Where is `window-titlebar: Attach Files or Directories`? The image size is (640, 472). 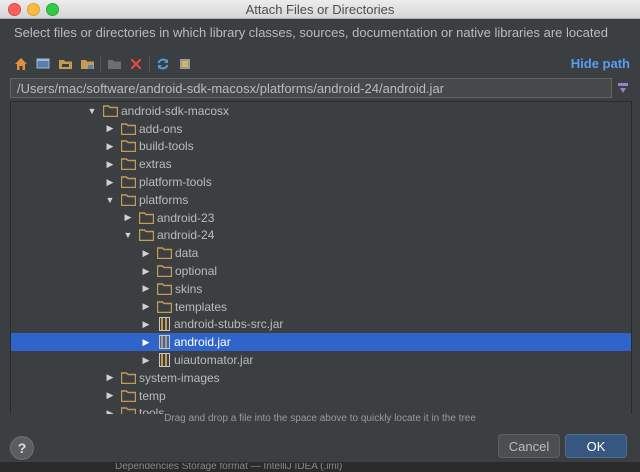 window-titlebar: Attach Files or Directories is located at coordinates (320, 9).